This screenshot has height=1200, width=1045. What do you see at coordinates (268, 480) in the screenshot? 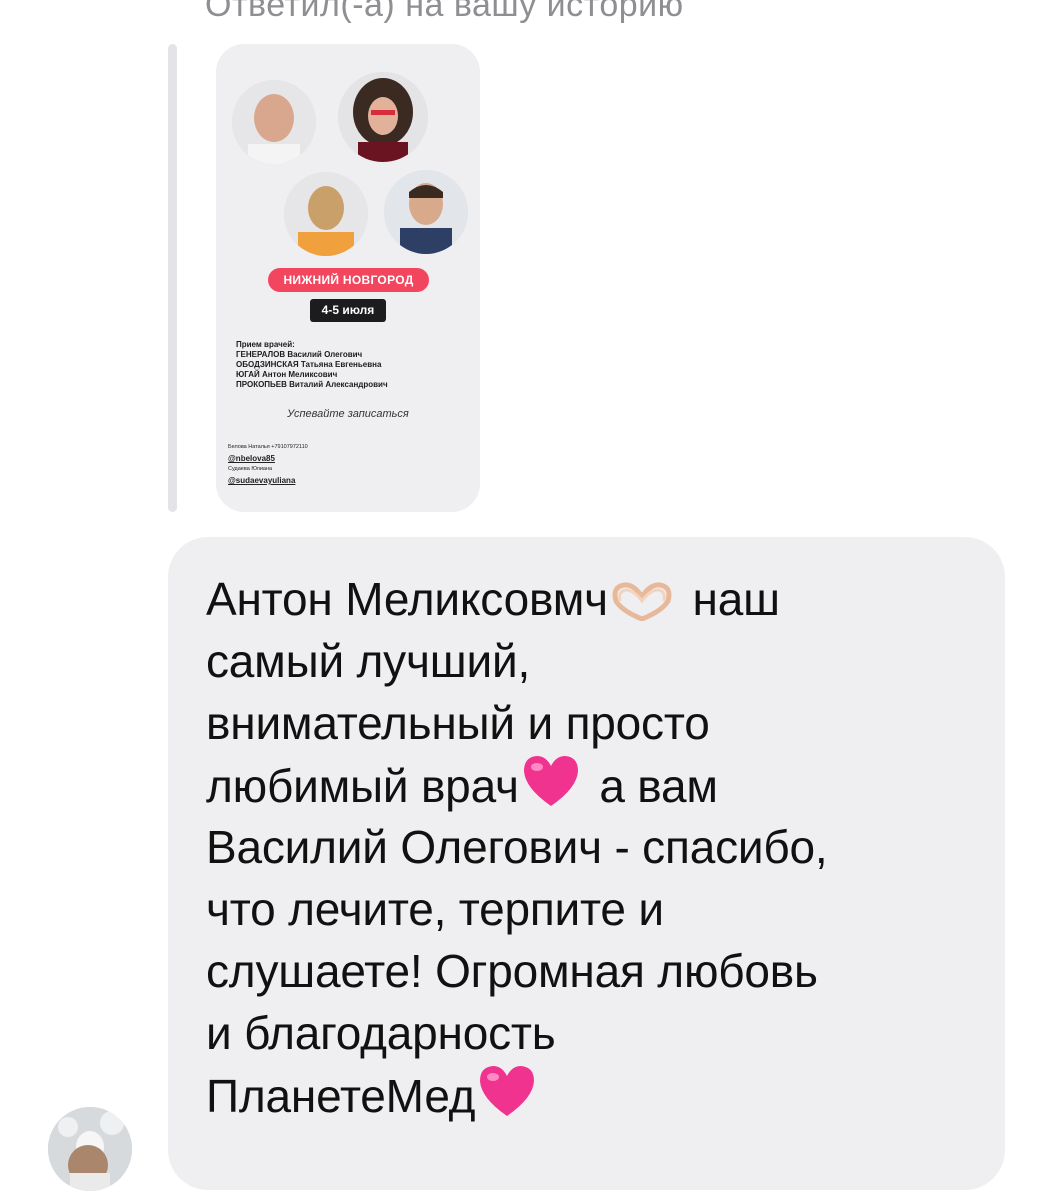
I see `contact-handle: @sudaevayuliana` at bounding box center [268, 480].